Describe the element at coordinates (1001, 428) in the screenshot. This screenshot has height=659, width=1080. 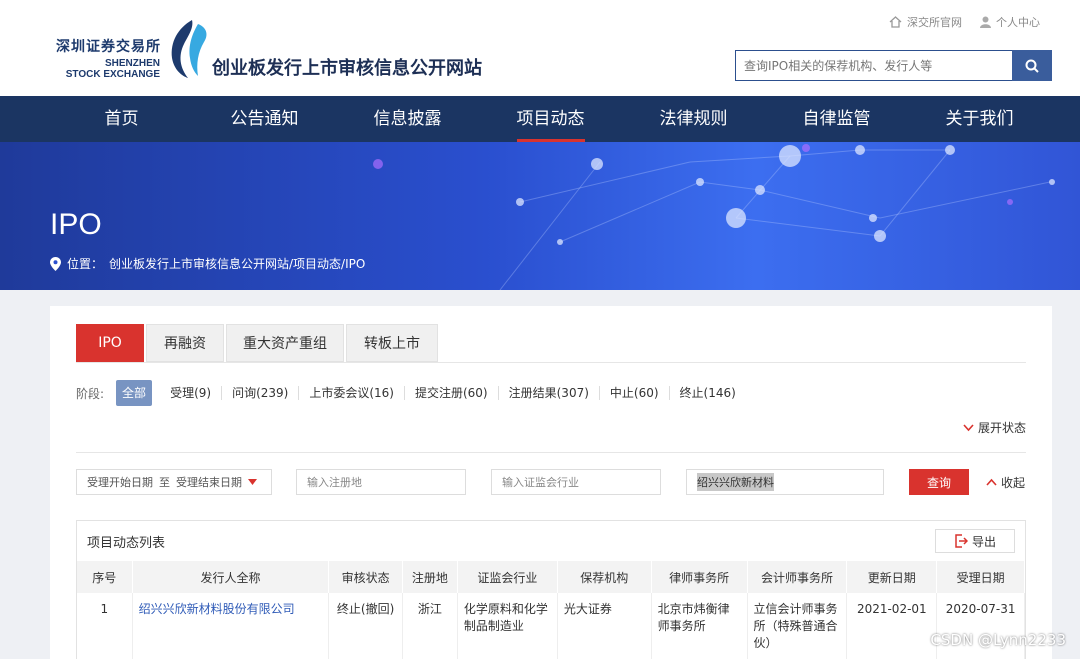
I see `expand-status-label: 展开状态` at that location.